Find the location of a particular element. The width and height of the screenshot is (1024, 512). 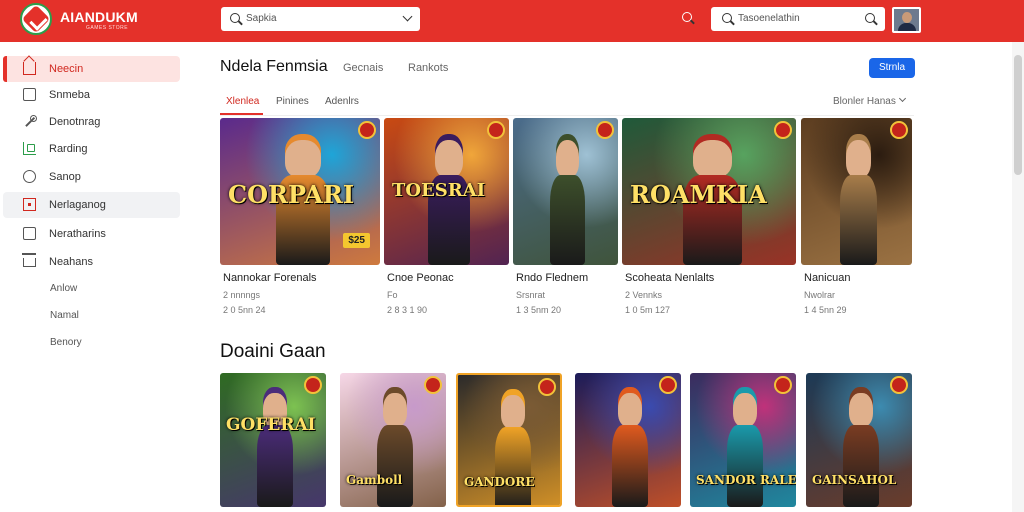

scrollbar-thumb is located at coordinates (1018, 115).